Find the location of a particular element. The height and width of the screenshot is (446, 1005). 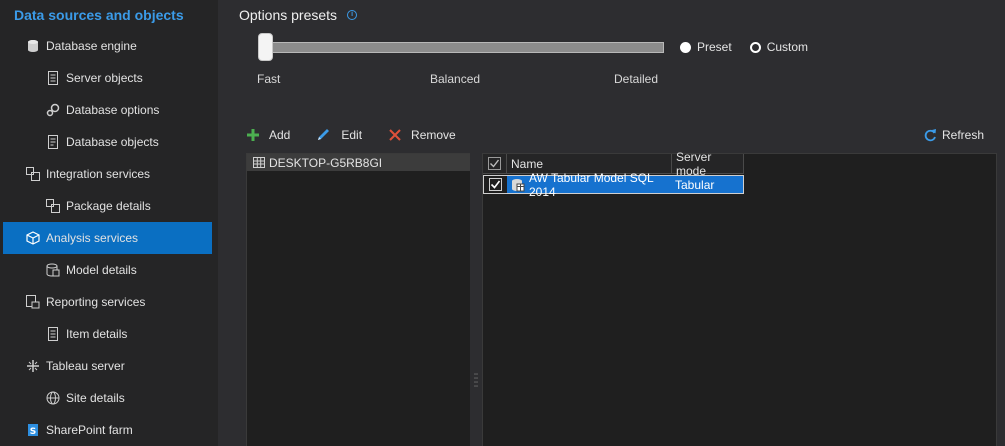

slider-label-detailed: Detailed is located at coordinates (636, 79).